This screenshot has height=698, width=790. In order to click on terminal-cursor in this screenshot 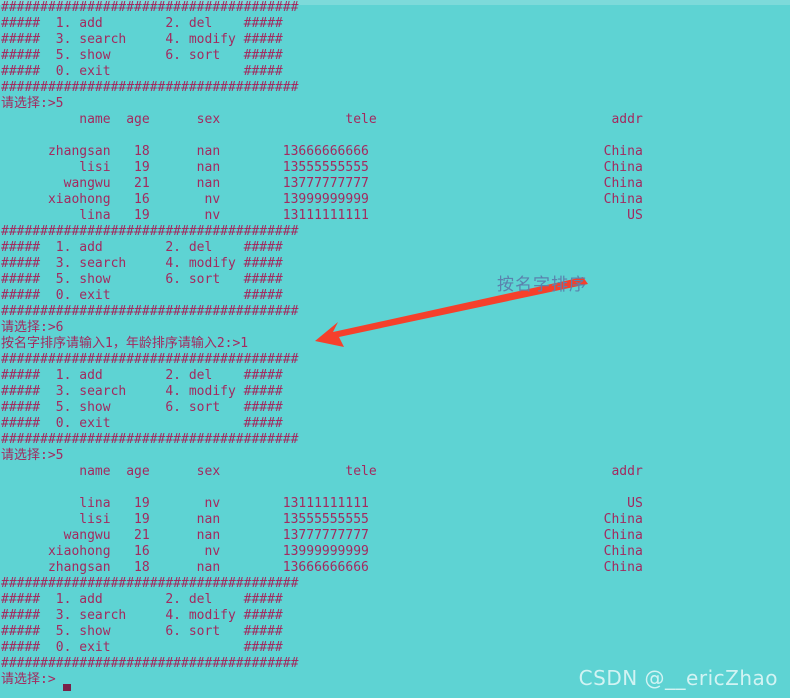, I will do `click(67, 687)`.